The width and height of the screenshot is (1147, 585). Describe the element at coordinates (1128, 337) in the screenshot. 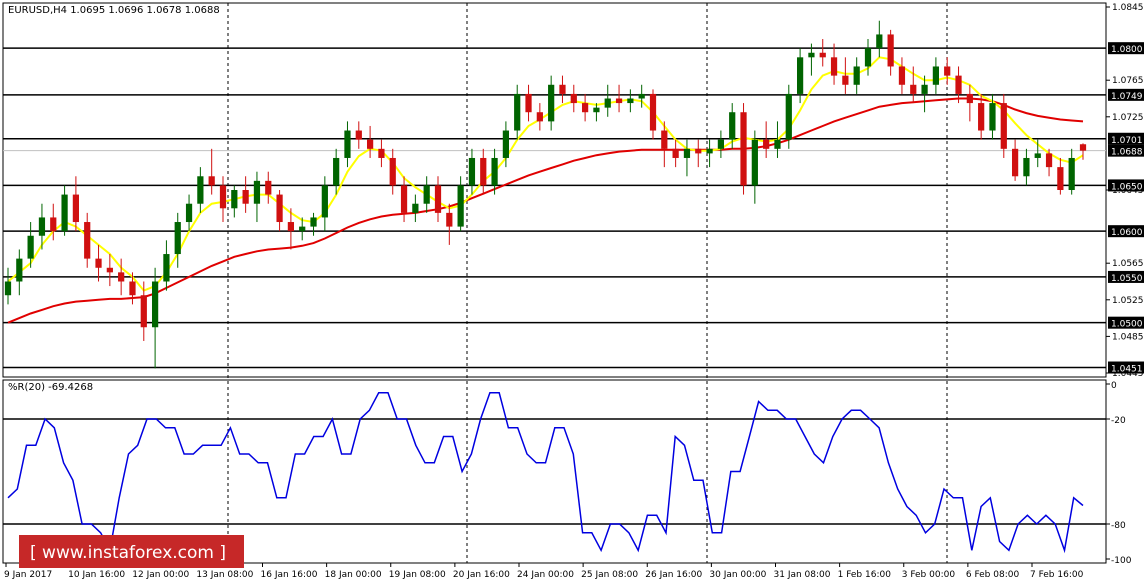

I see `price-tick-label: 1.0485` at that location.